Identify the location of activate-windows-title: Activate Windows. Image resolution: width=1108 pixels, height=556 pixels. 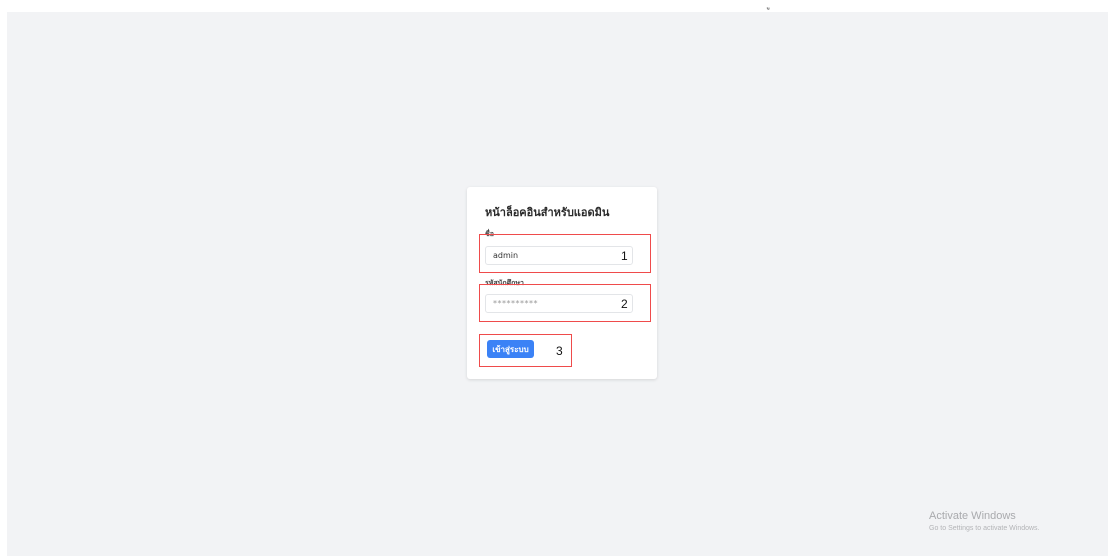
(972, 516).